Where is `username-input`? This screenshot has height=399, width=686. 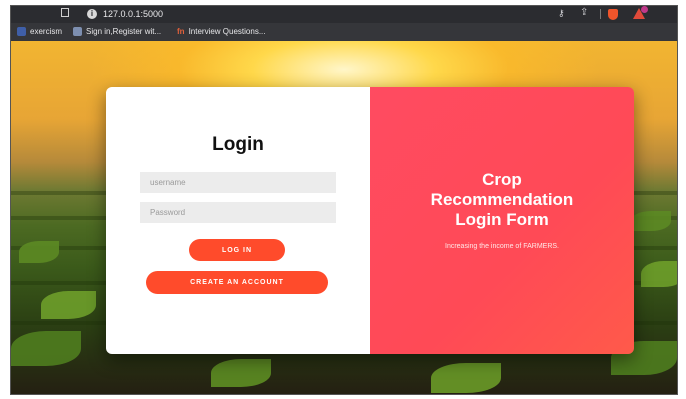 username-input is located at coordinates (238, 182).